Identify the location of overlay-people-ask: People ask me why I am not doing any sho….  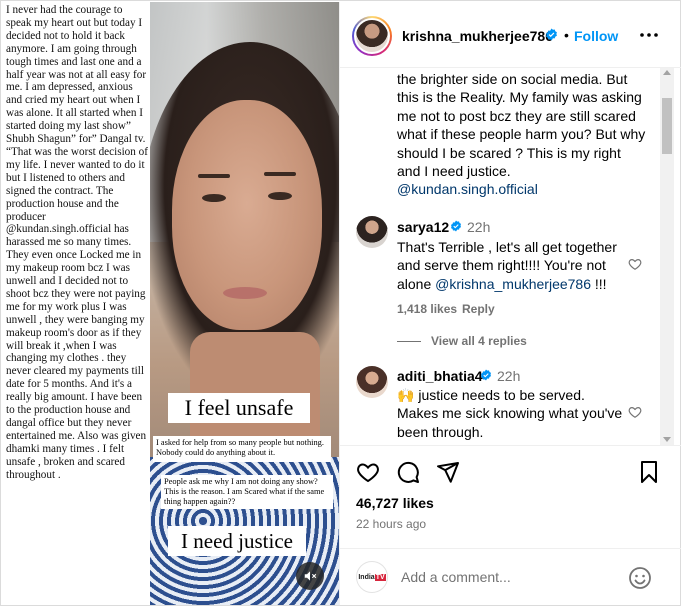
(247, 492).